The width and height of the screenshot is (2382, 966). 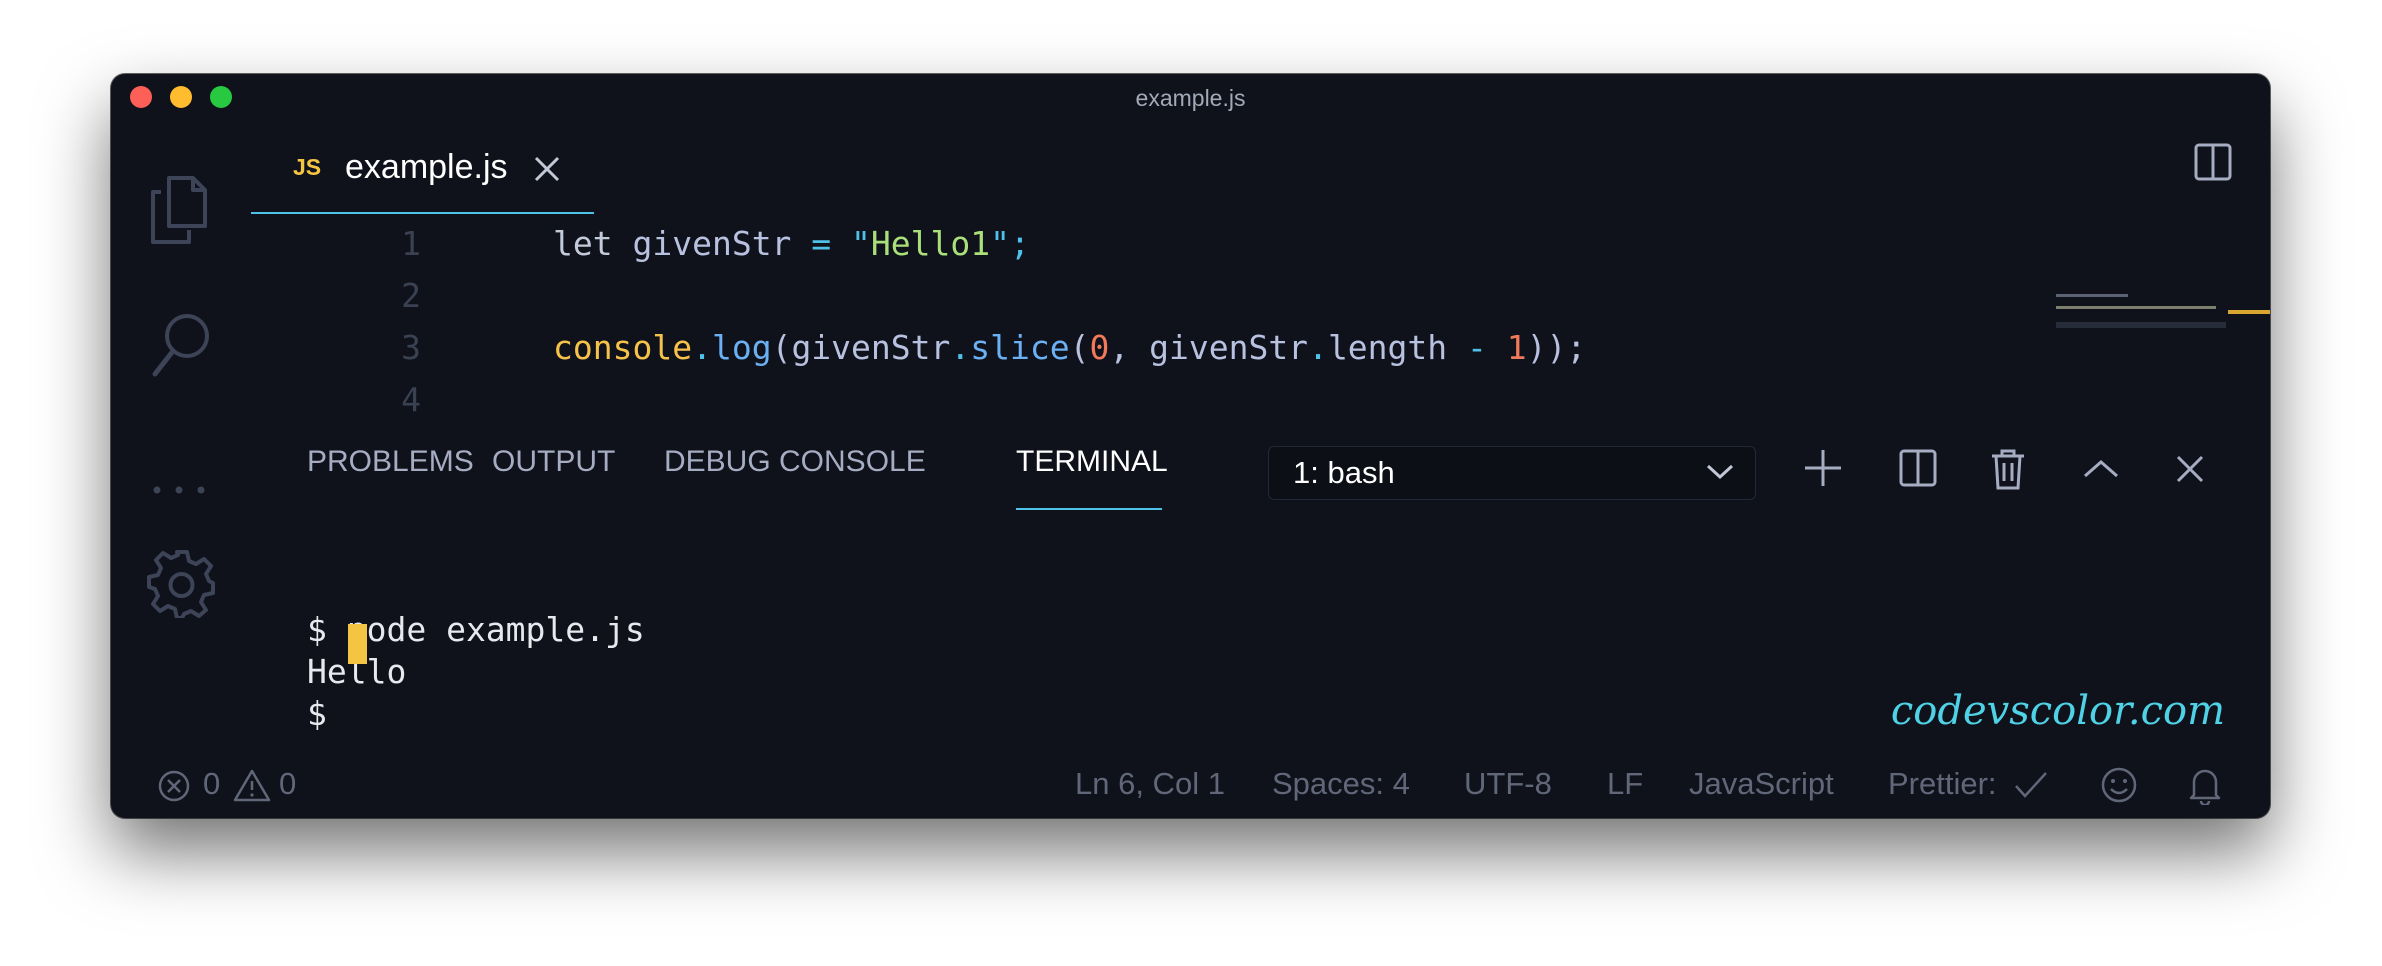 I want to click on chevron-down-icon, so click(x=1720, y=473).